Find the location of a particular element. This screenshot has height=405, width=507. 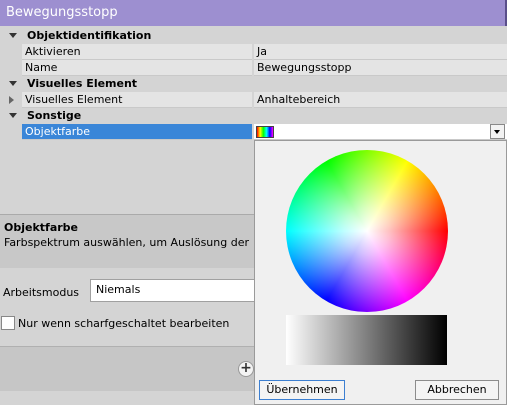

brightness-gradient is located at coordinates (366, 340).